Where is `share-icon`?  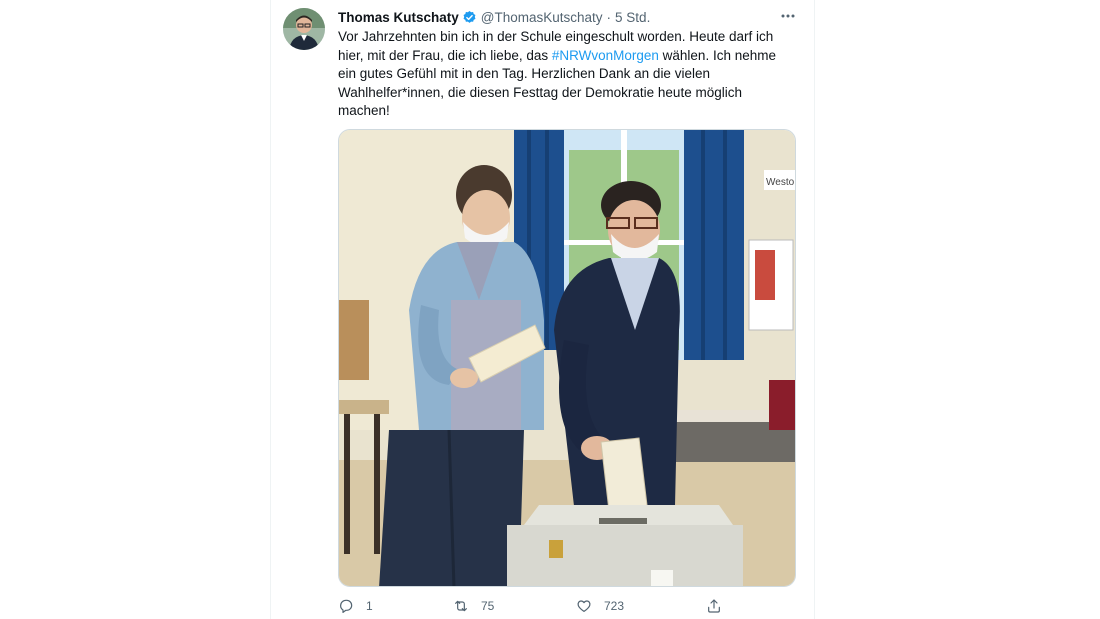 share-icon is located at coordinates (714, 606).